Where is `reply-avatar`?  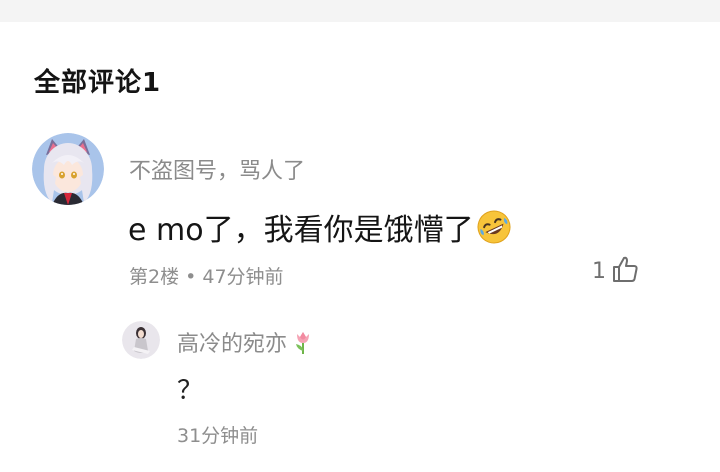 reply-avatar is located at coordinates (141, 340).